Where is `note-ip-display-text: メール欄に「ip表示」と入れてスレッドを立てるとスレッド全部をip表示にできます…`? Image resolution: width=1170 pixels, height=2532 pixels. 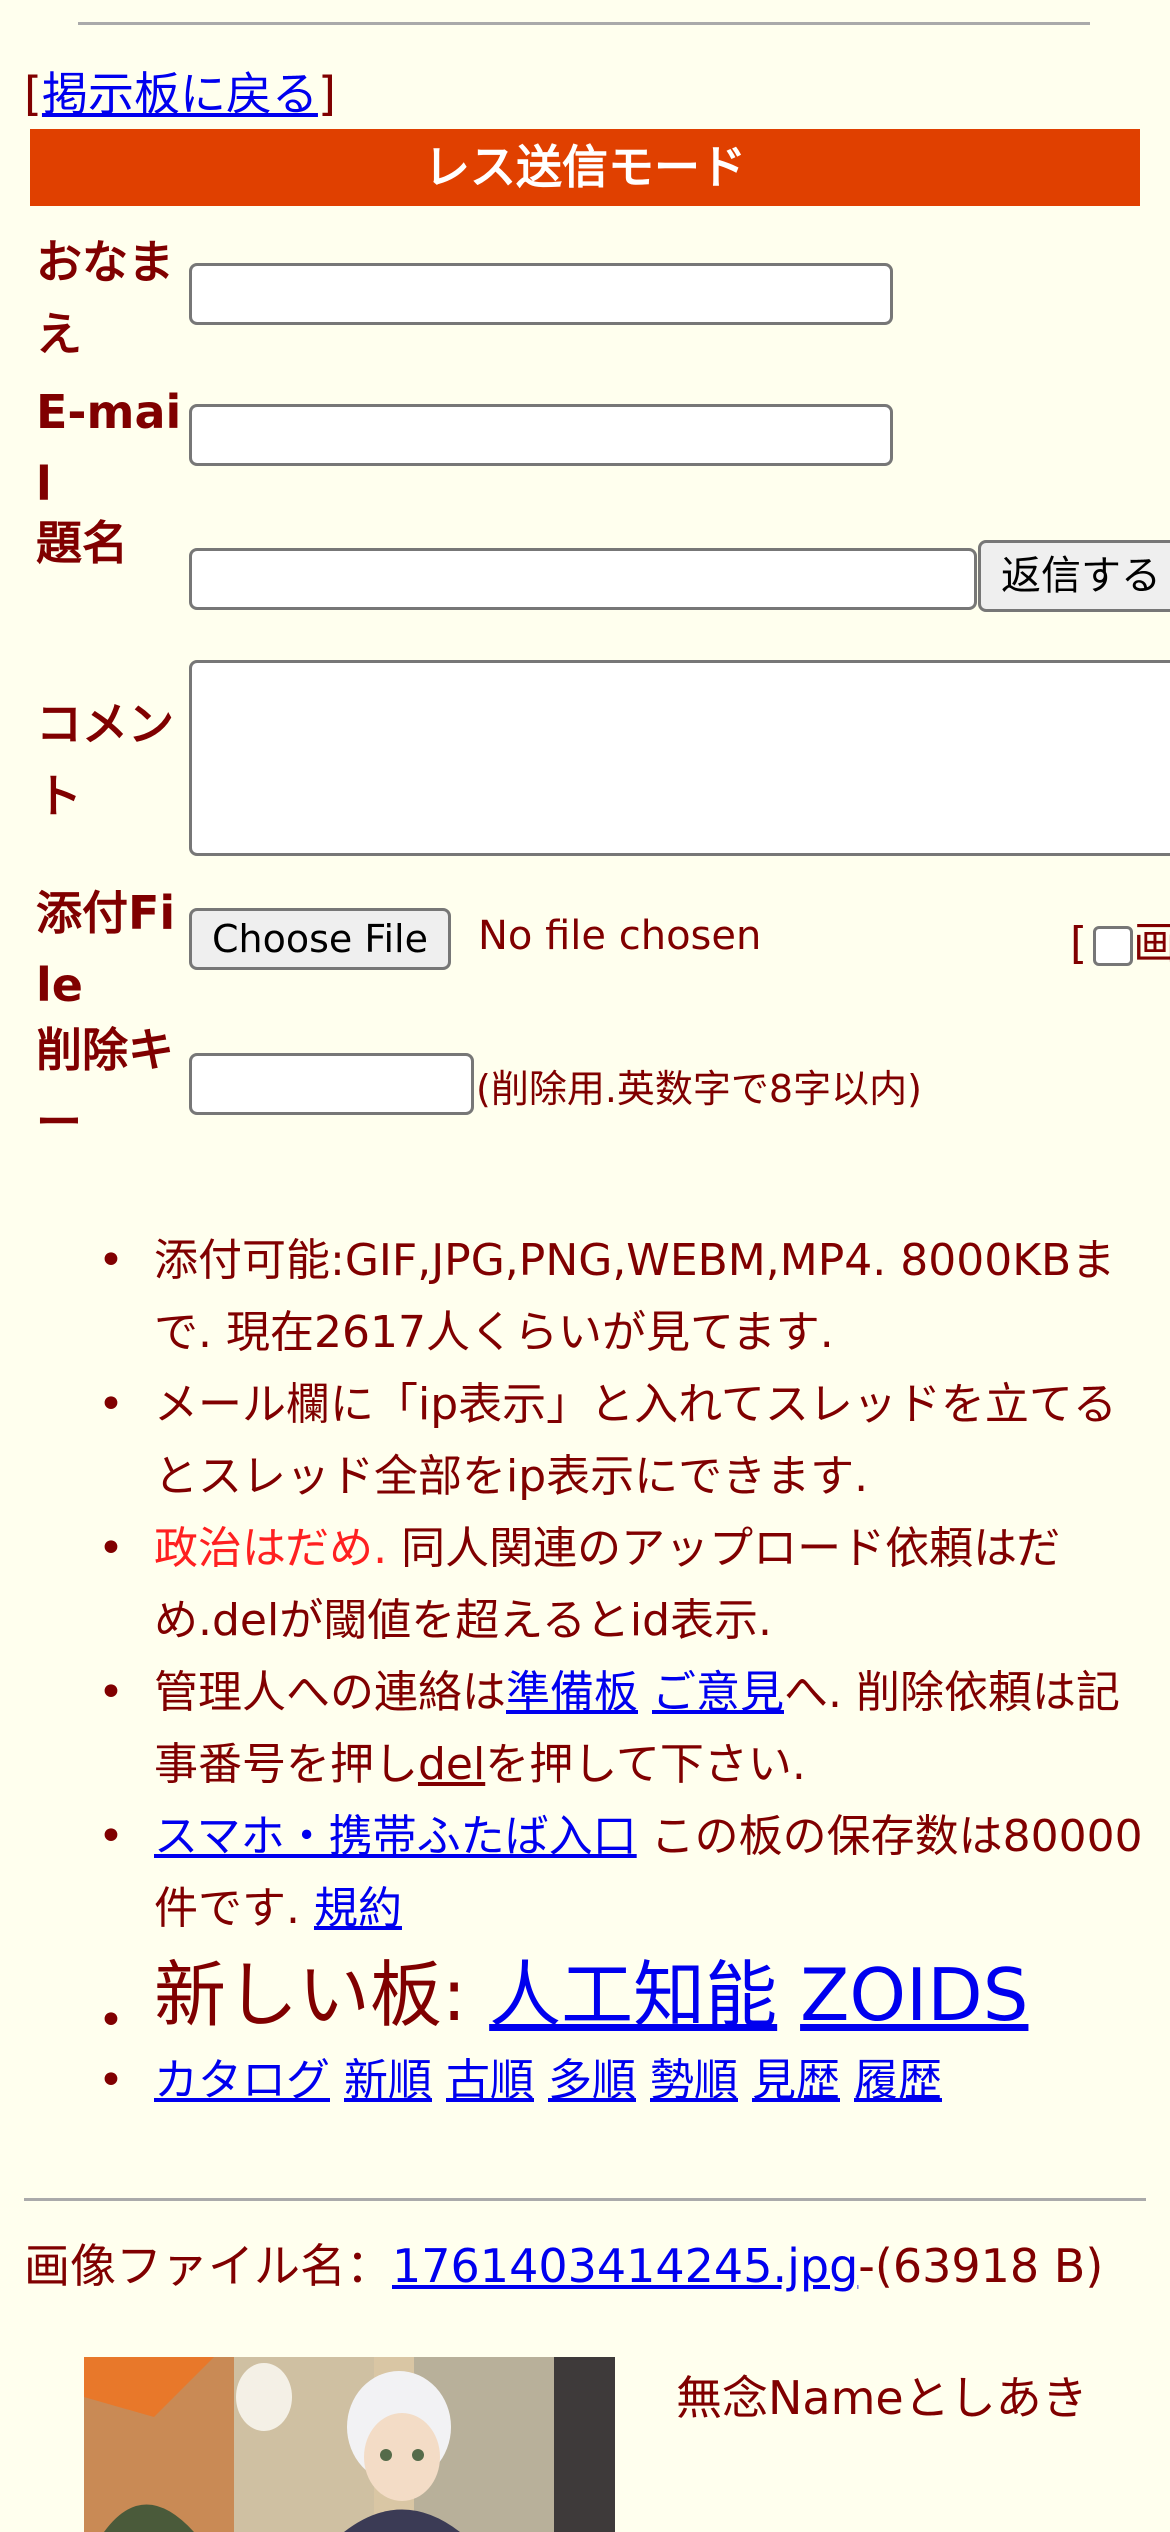 note-ip-display-text: メール欄に「ip表示」と入れてスレッドを立てるとスレッド全部をip表示にできます… is located at coordinates (635, 1440).